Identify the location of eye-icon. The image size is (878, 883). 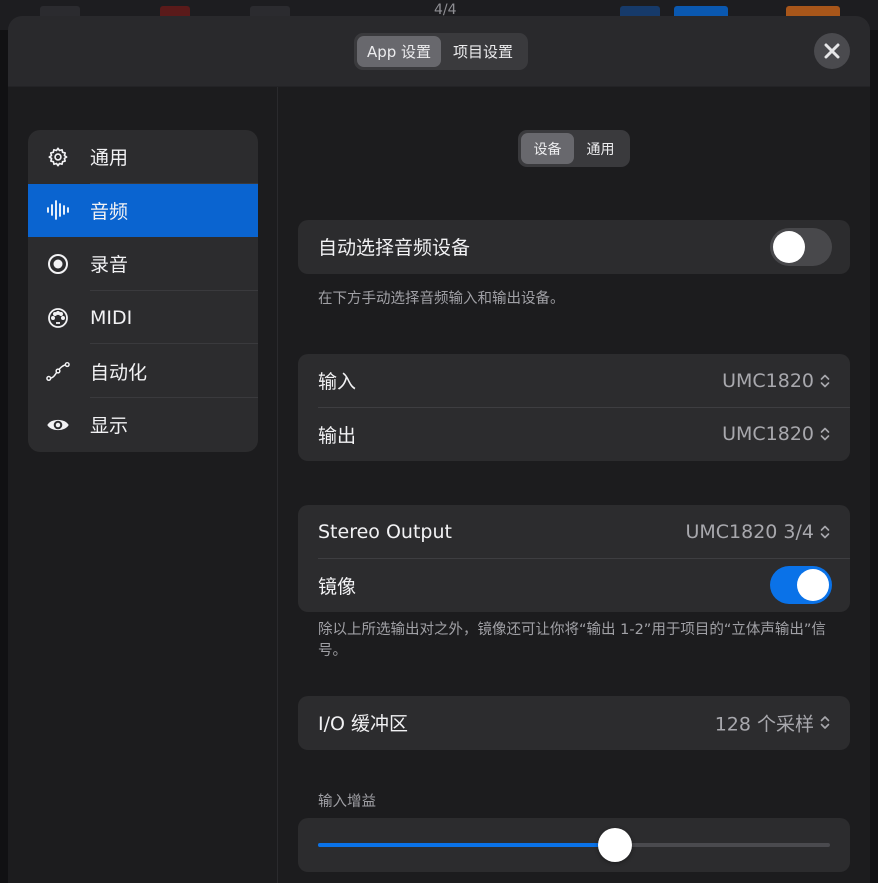
(58, 425).